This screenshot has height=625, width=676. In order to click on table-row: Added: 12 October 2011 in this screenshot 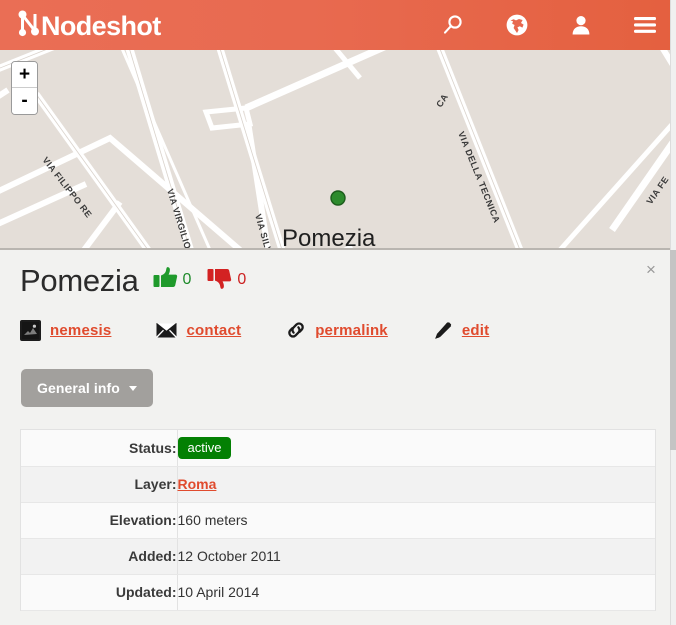, I will do `click(338, 556)`.